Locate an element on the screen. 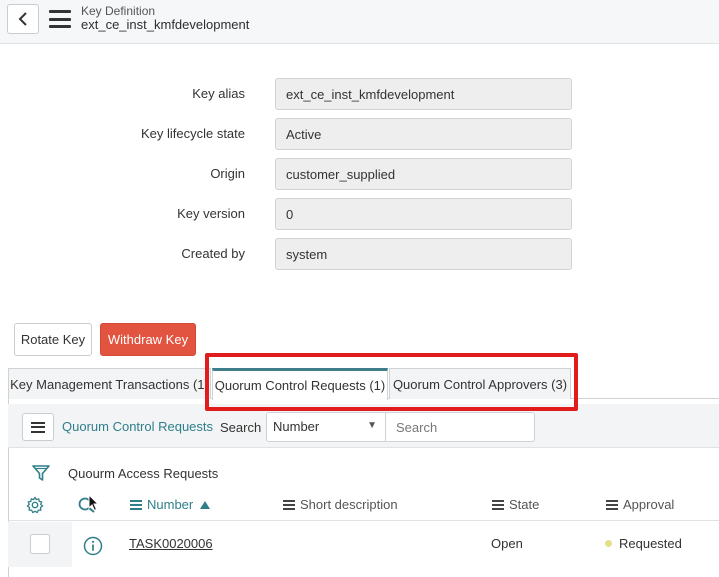 This screenshot has height=577, width=719. list-title: Quorum Control Requests is located at coordinates (137, 426).